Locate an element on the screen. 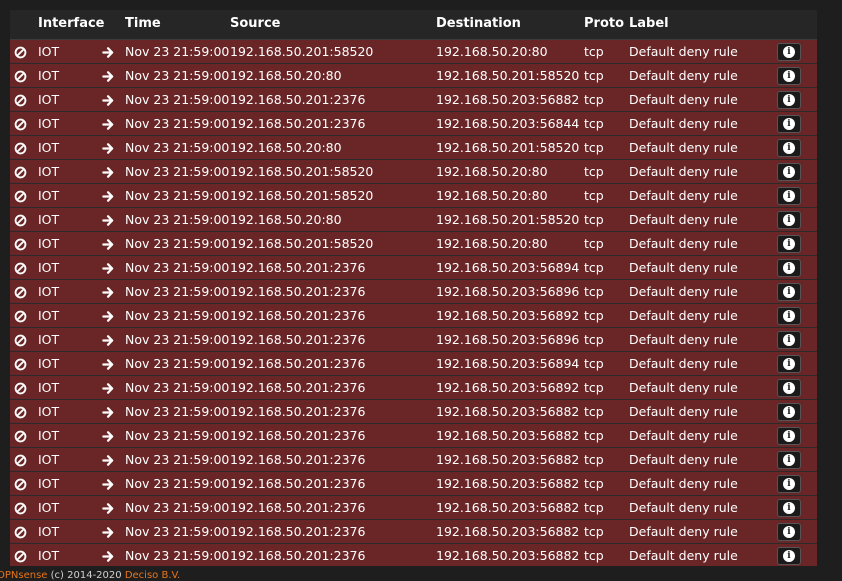 This screenshot has height=581, width=842. col-label-header: Label is located at coordinates (649, 23).